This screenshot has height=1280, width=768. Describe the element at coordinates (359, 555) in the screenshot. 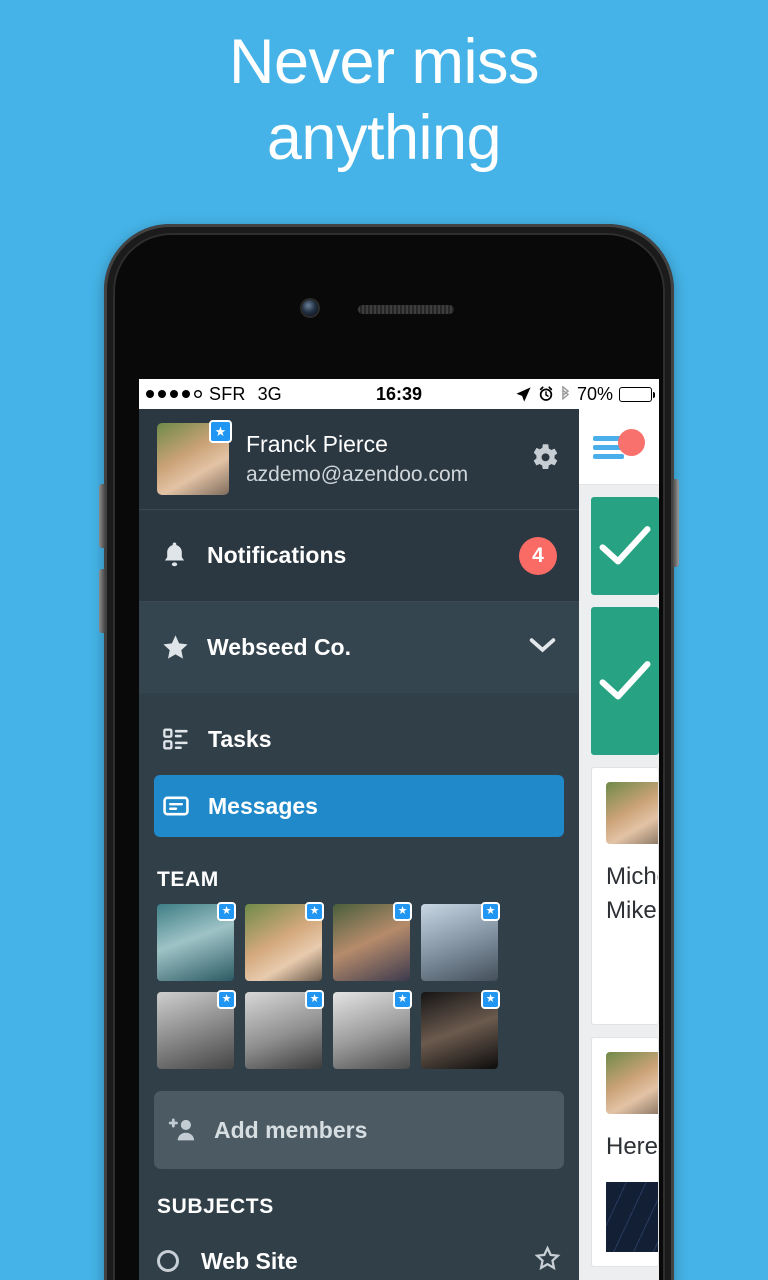

I see `sidebar-item-notifications: Notifications 4` at that location.